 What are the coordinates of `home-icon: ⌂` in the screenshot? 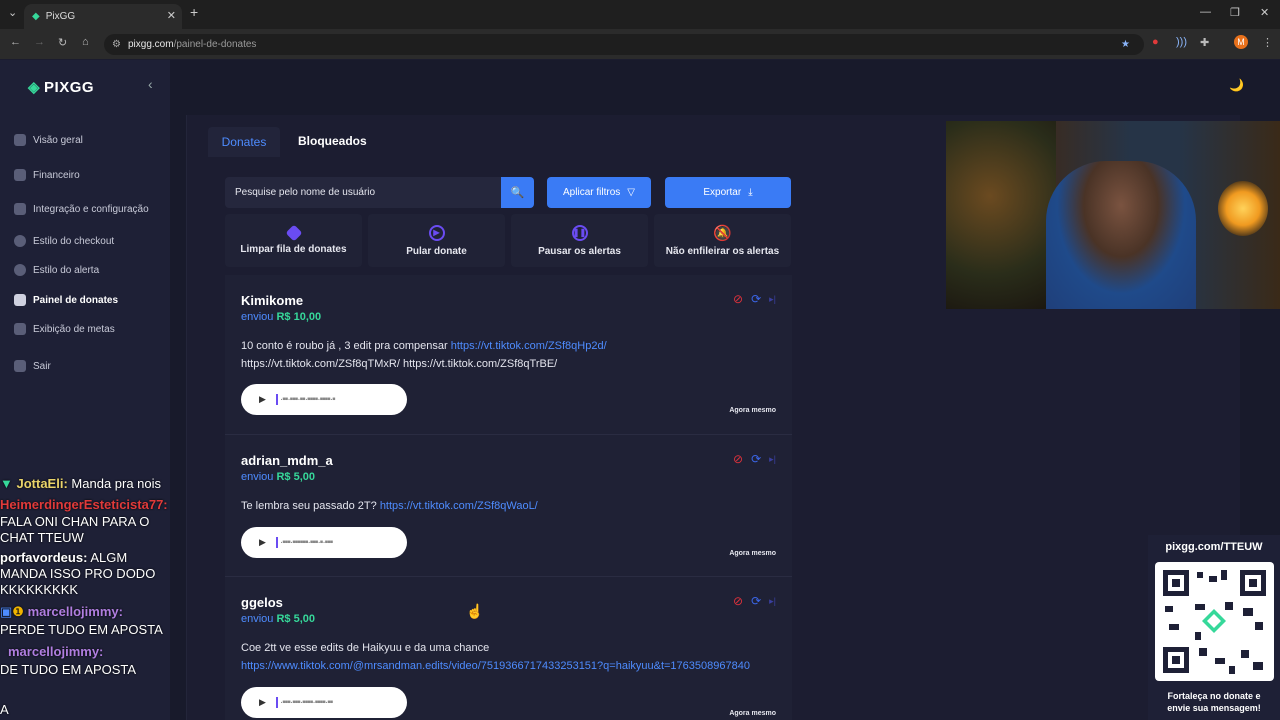 It's located at (85, 42).